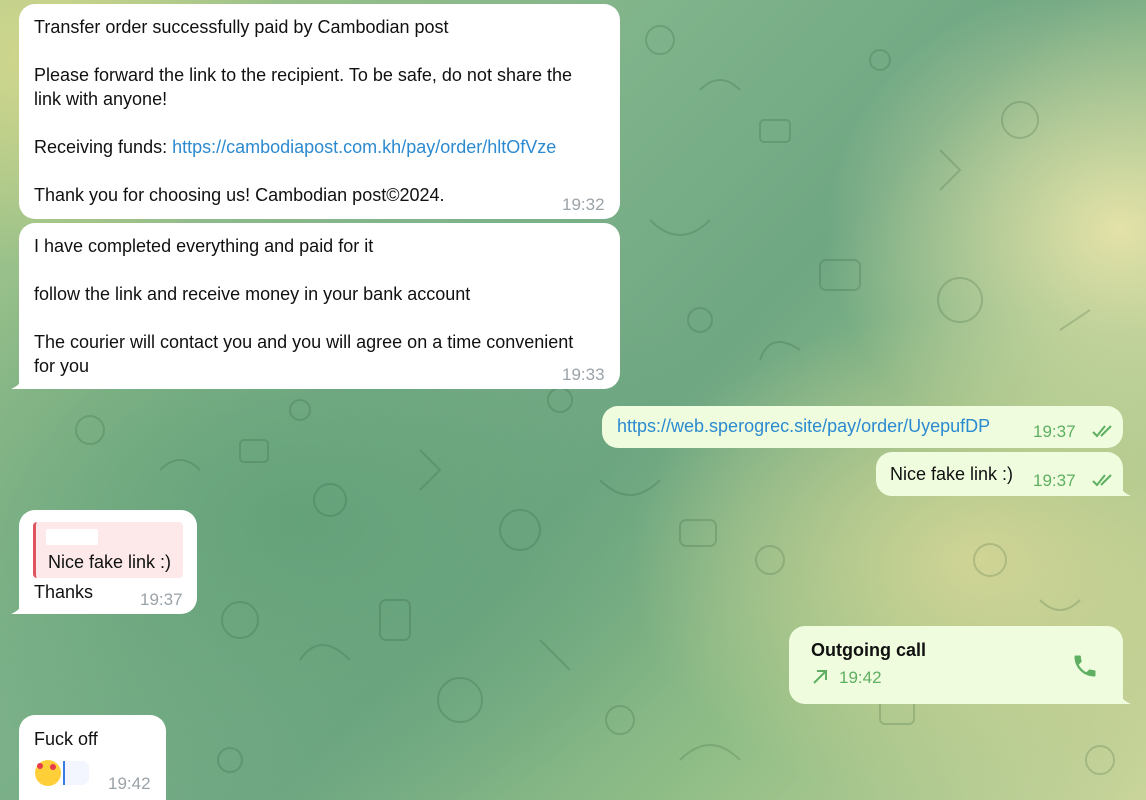 Image resolution: width=1146 pixels, height=800 pixels. Describe the element at coordinates (960, 665) in the screenshot. I see `message-outgoing-call: Outgoing call 19:42` at that location.